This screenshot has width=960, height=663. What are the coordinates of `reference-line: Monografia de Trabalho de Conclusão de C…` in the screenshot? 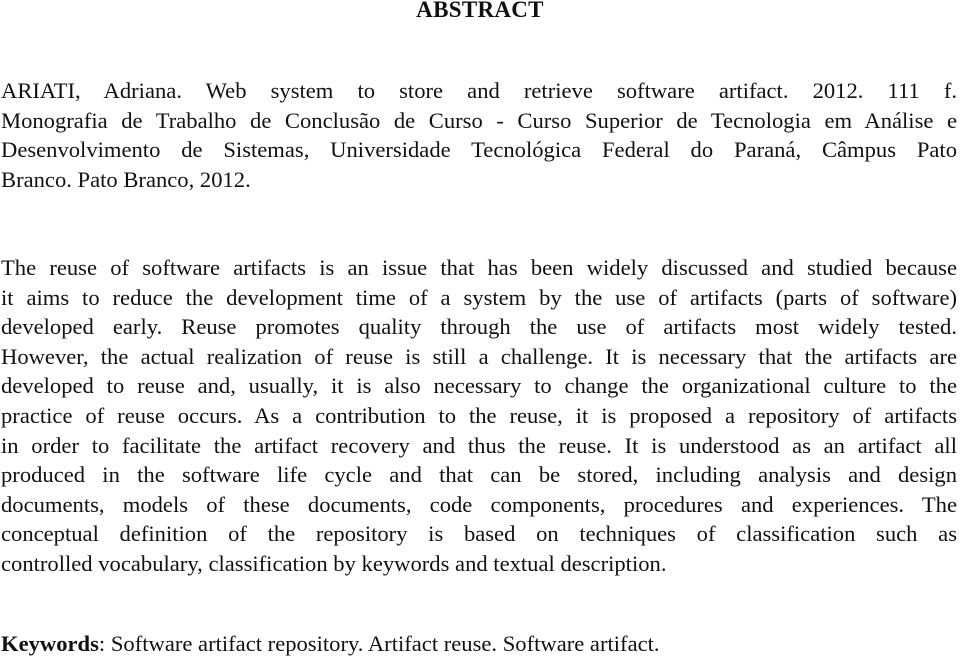 It's located at (479, 120).